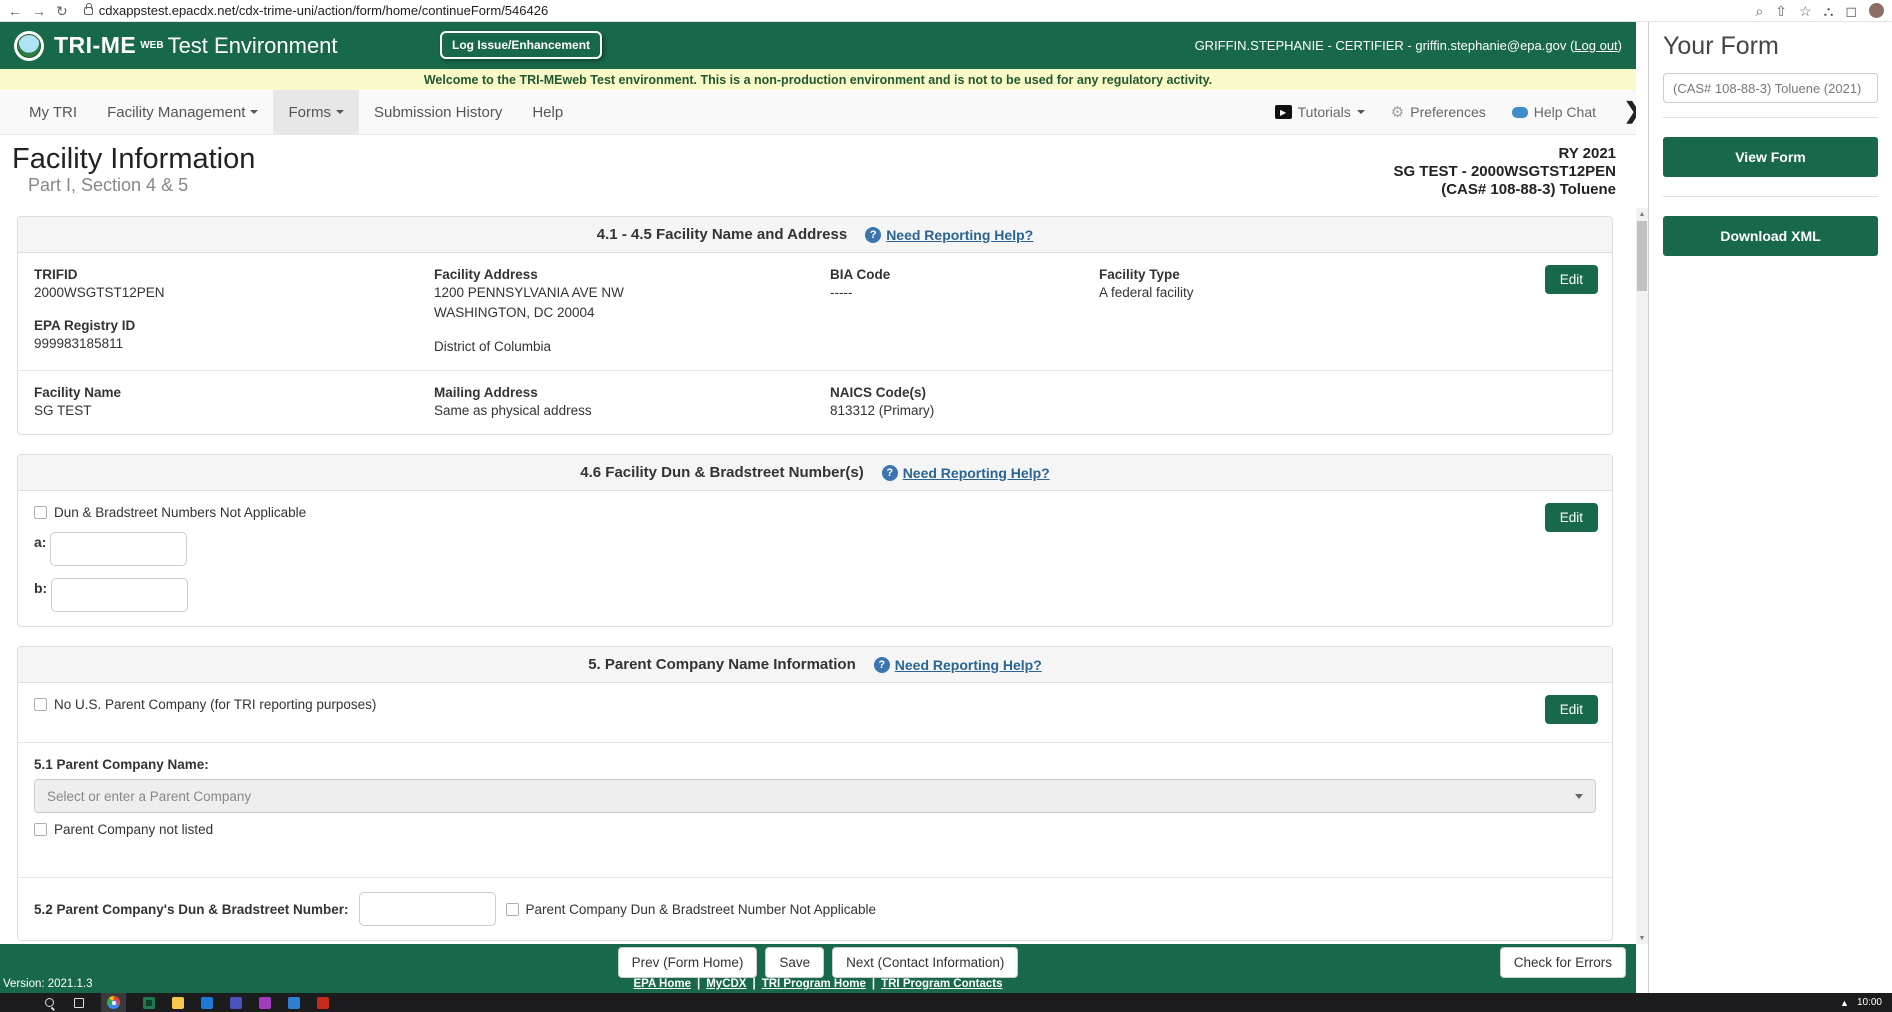 This screenshot has height=1012, width=1892. I want to click on facility-identifier: SG TEST - 2000WSGTST12PEN, so click(1504, 171).